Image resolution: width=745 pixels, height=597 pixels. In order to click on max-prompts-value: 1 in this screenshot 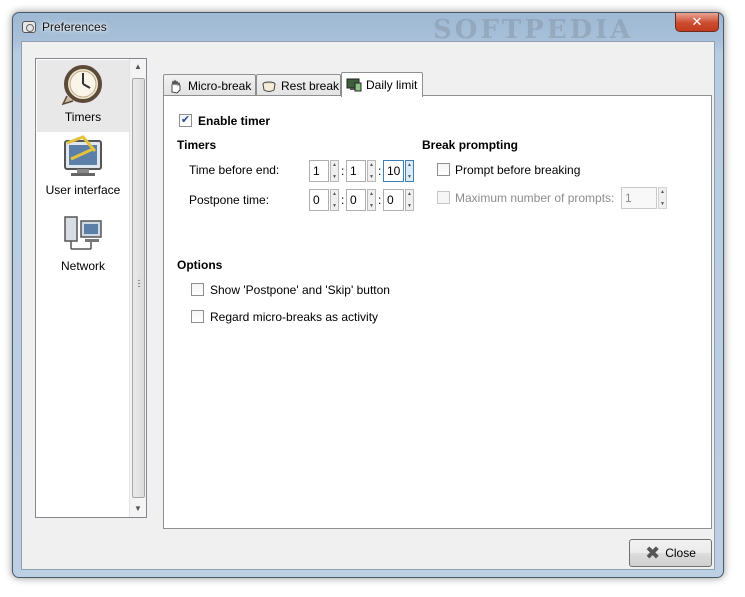, I will do `click(639, 198)`.